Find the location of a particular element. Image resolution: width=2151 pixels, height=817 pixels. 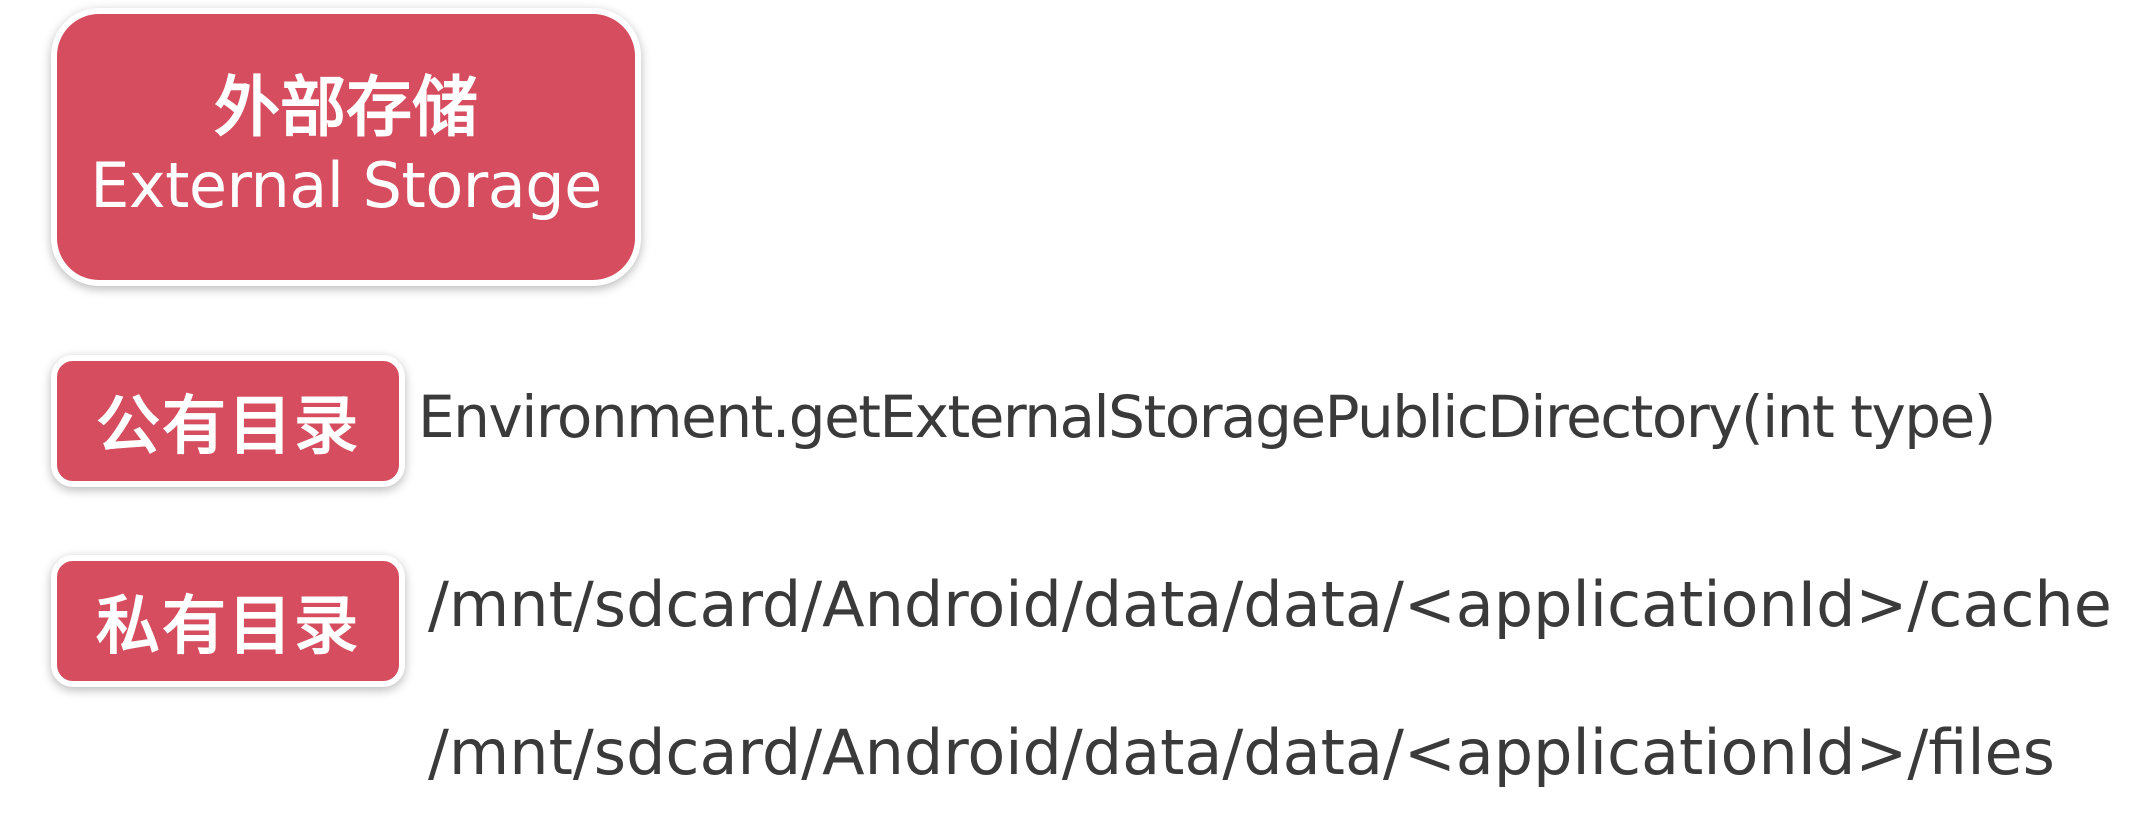

title-english: External Storage is located at coordinates (346, 185).